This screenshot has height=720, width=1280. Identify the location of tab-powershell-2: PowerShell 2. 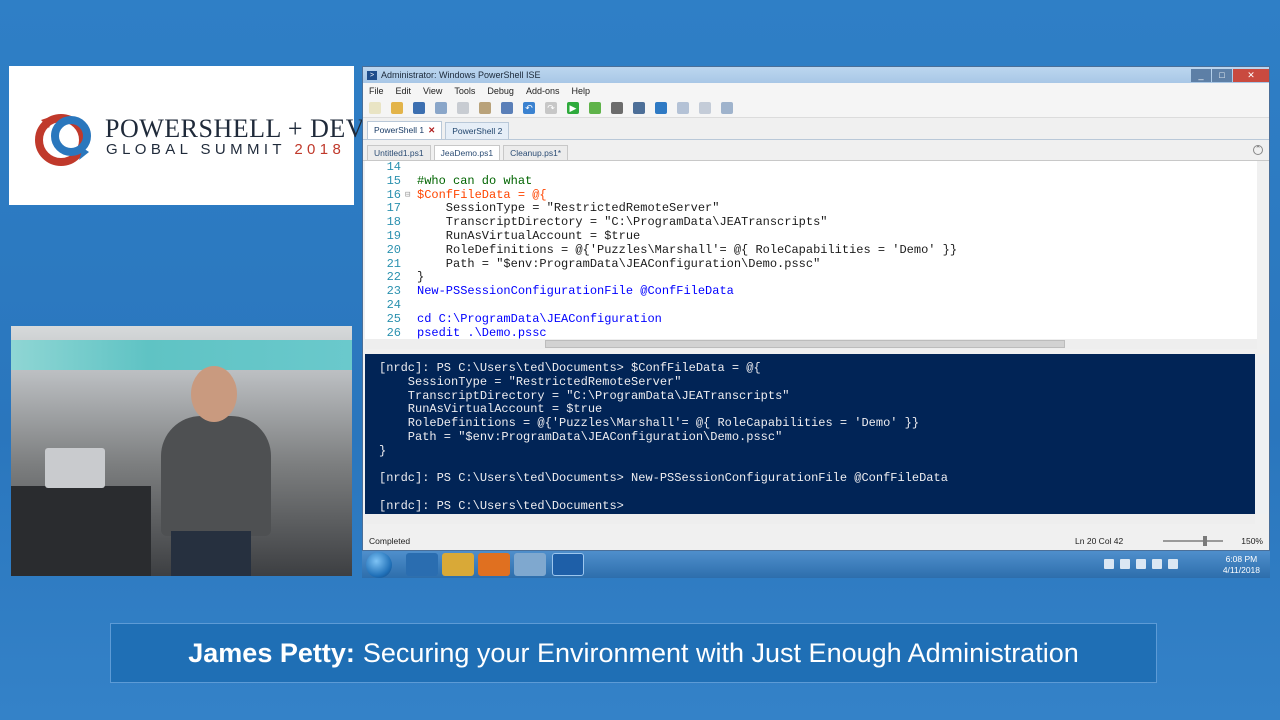
(477, 130).